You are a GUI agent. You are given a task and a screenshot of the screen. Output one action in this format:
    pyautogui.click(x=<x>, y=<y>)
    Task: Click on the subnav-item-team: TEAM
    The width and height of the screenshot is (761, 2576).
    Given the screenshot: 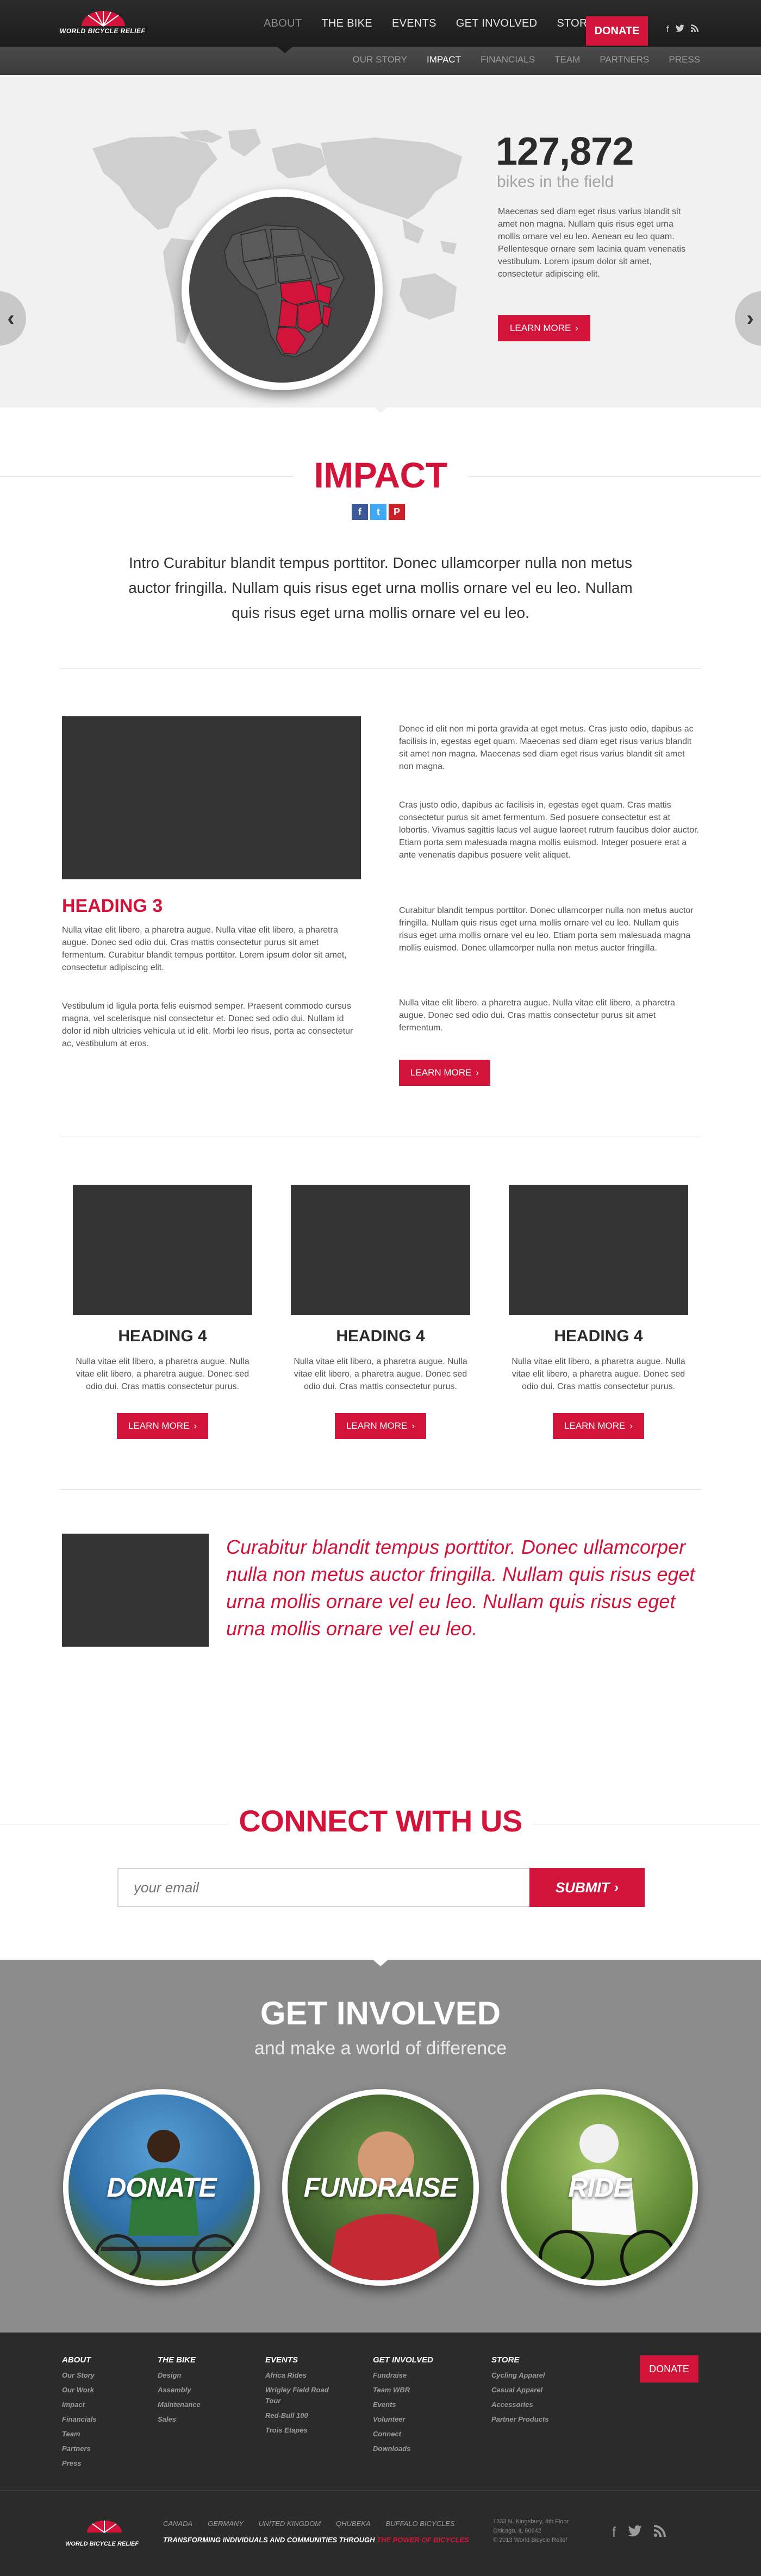 What is the action you would take?
    pyautogui.click(x=567, y=59)
    